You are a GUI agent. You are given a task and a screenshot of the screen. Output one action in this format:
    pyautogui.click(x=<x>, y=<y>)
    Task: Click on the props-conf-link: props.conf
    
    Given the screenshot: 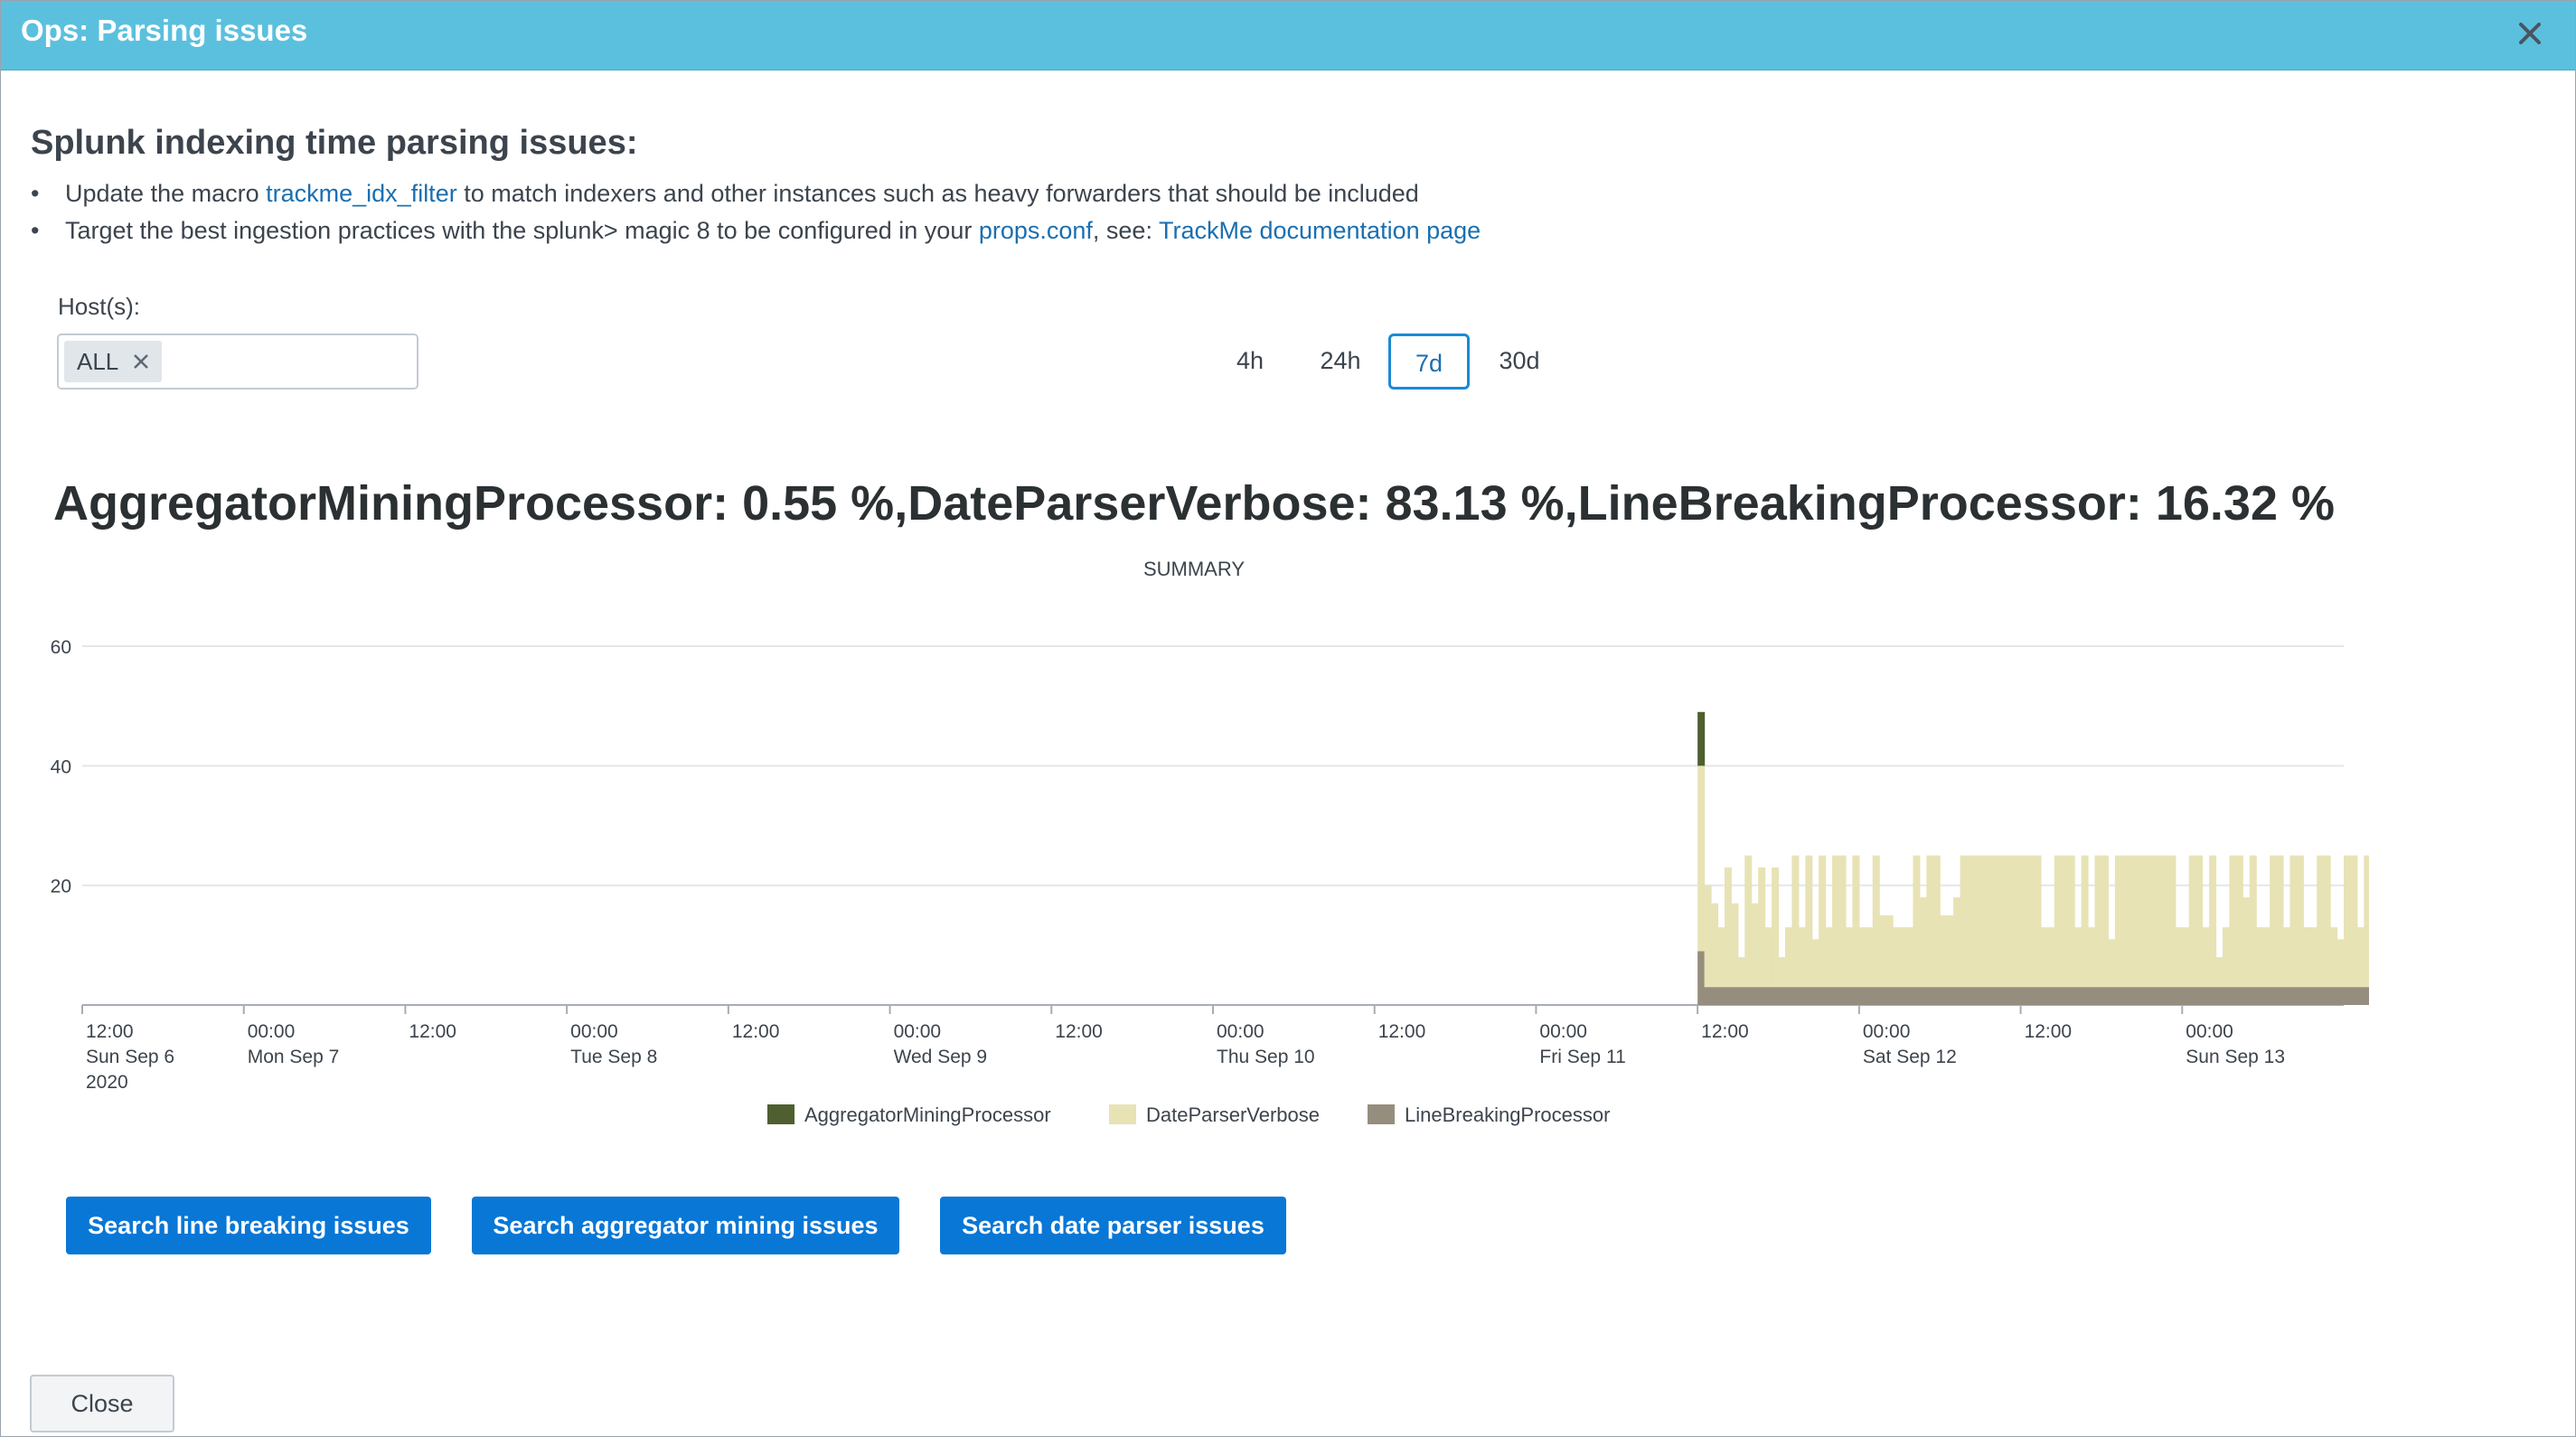 What is the action you would take?
    pyautogui.click(x=1036, y=231)
    